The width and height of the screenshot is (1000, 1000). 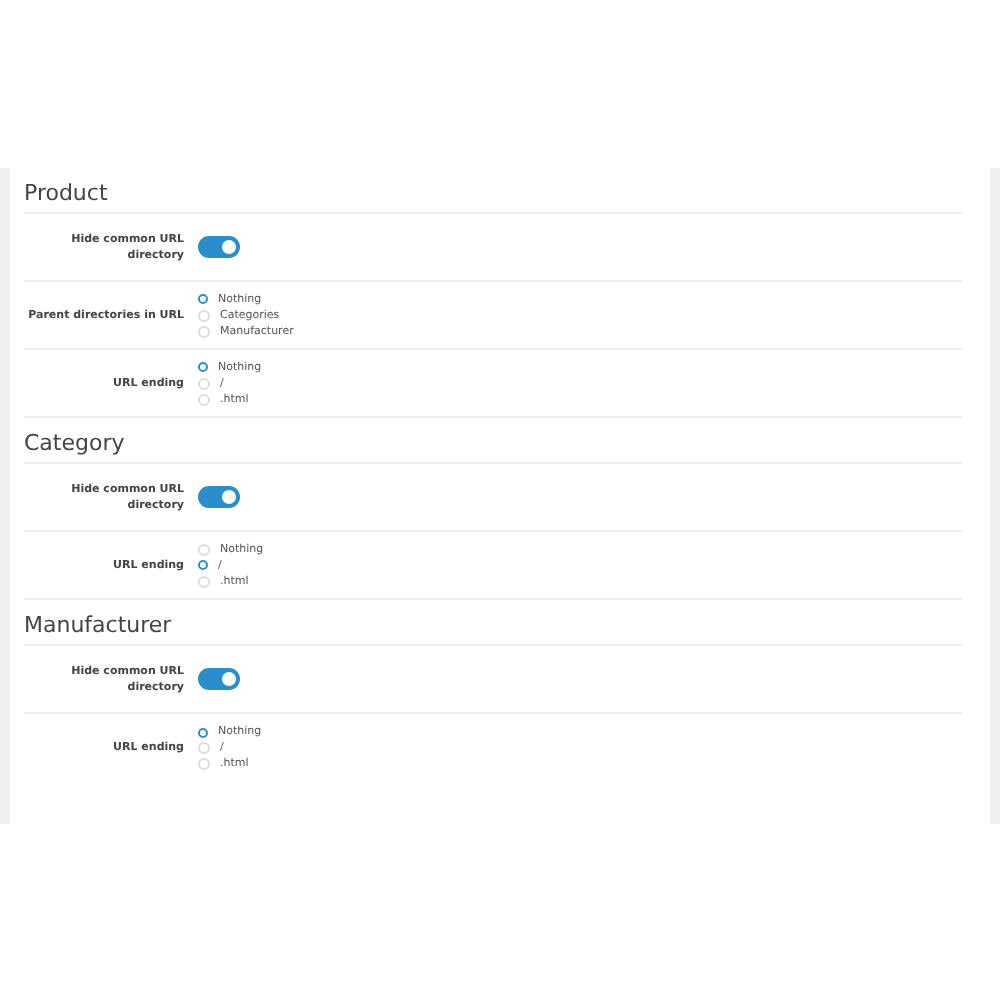 What do you see at coordinates (493, 441) in the screenshot?
I see `section-heading: Category` at bounding box center [493, 441].